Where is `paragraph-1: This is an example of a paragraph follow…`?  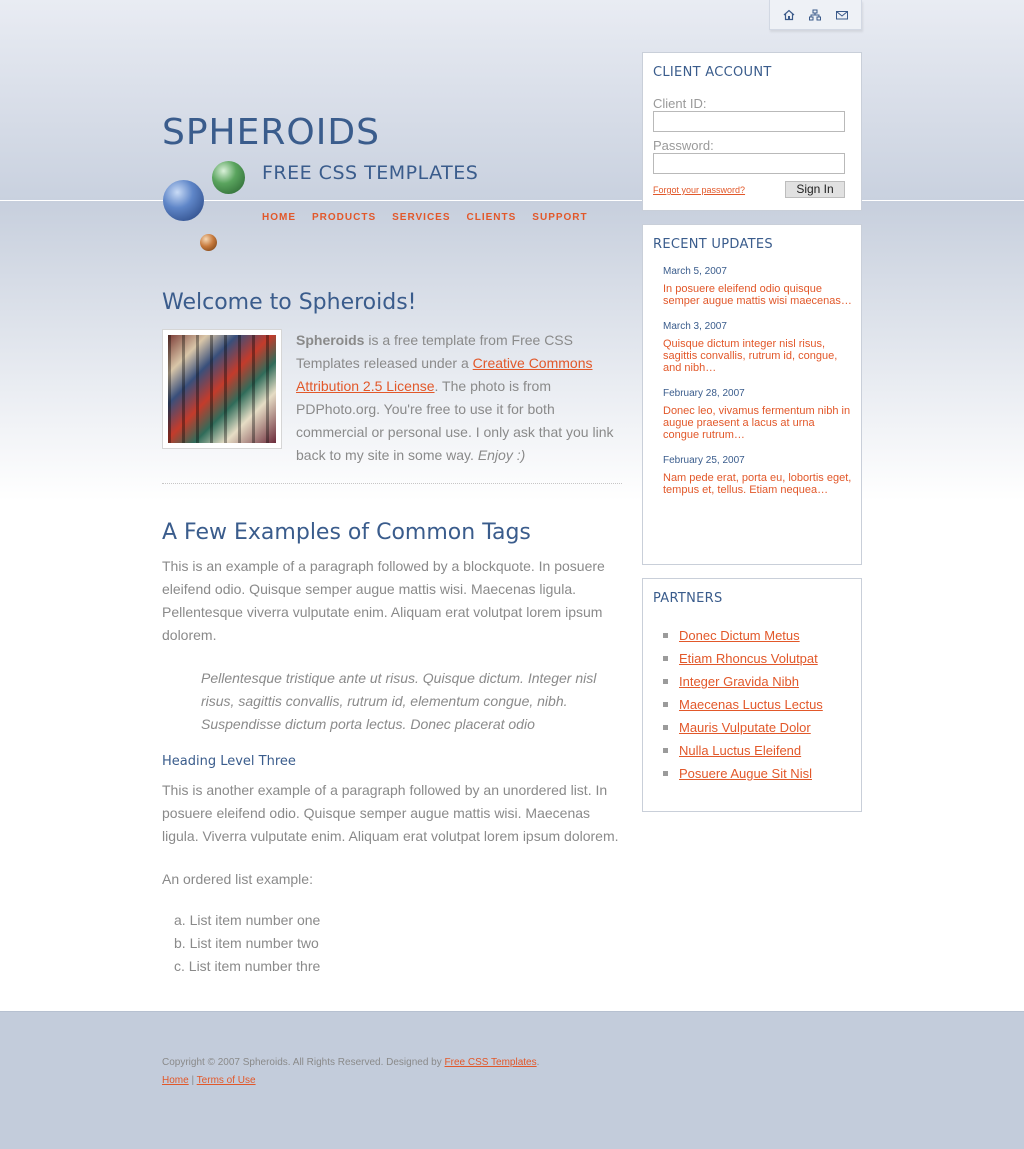
paragraph-1: This is an example of a paragraph follow… is located at coordinates (383, 600).